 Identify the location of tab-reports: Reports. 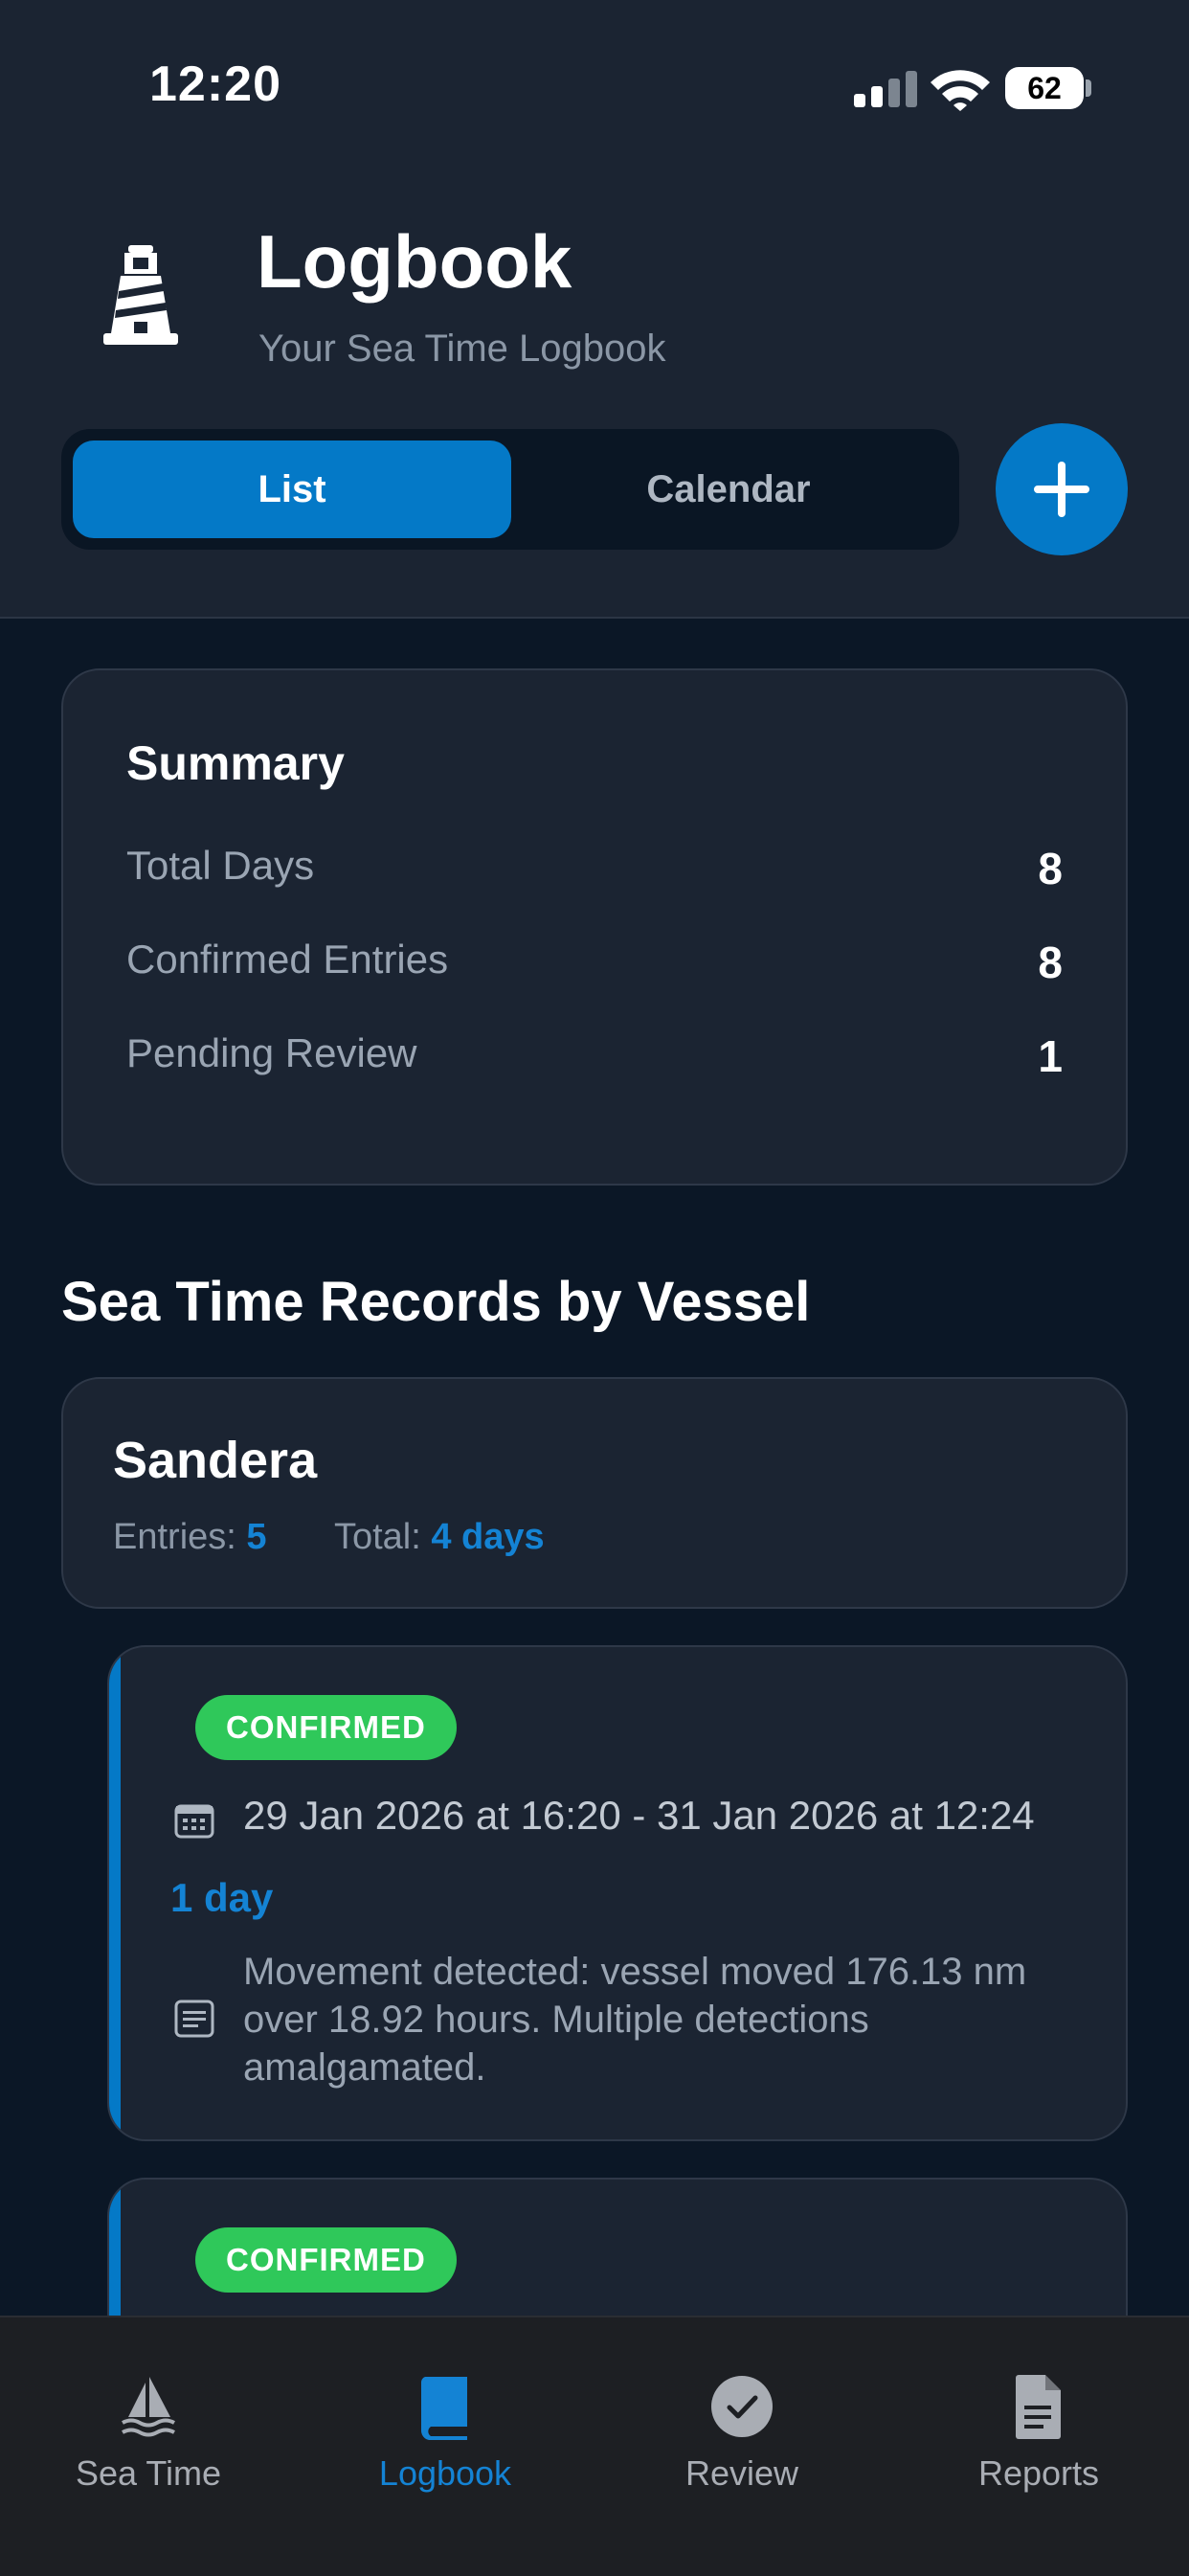
(1038, 2413).